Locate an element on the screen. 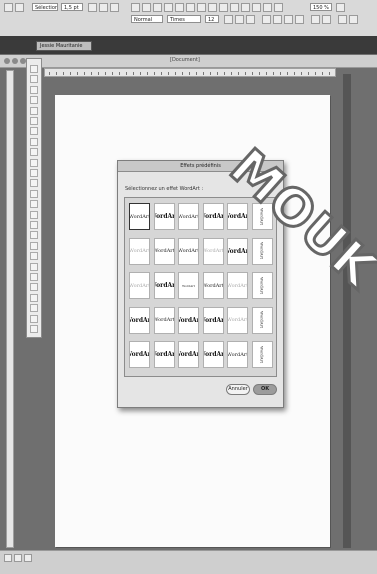 The image size is (377, 574). font-select: Times is located at coordinates (184, 19).